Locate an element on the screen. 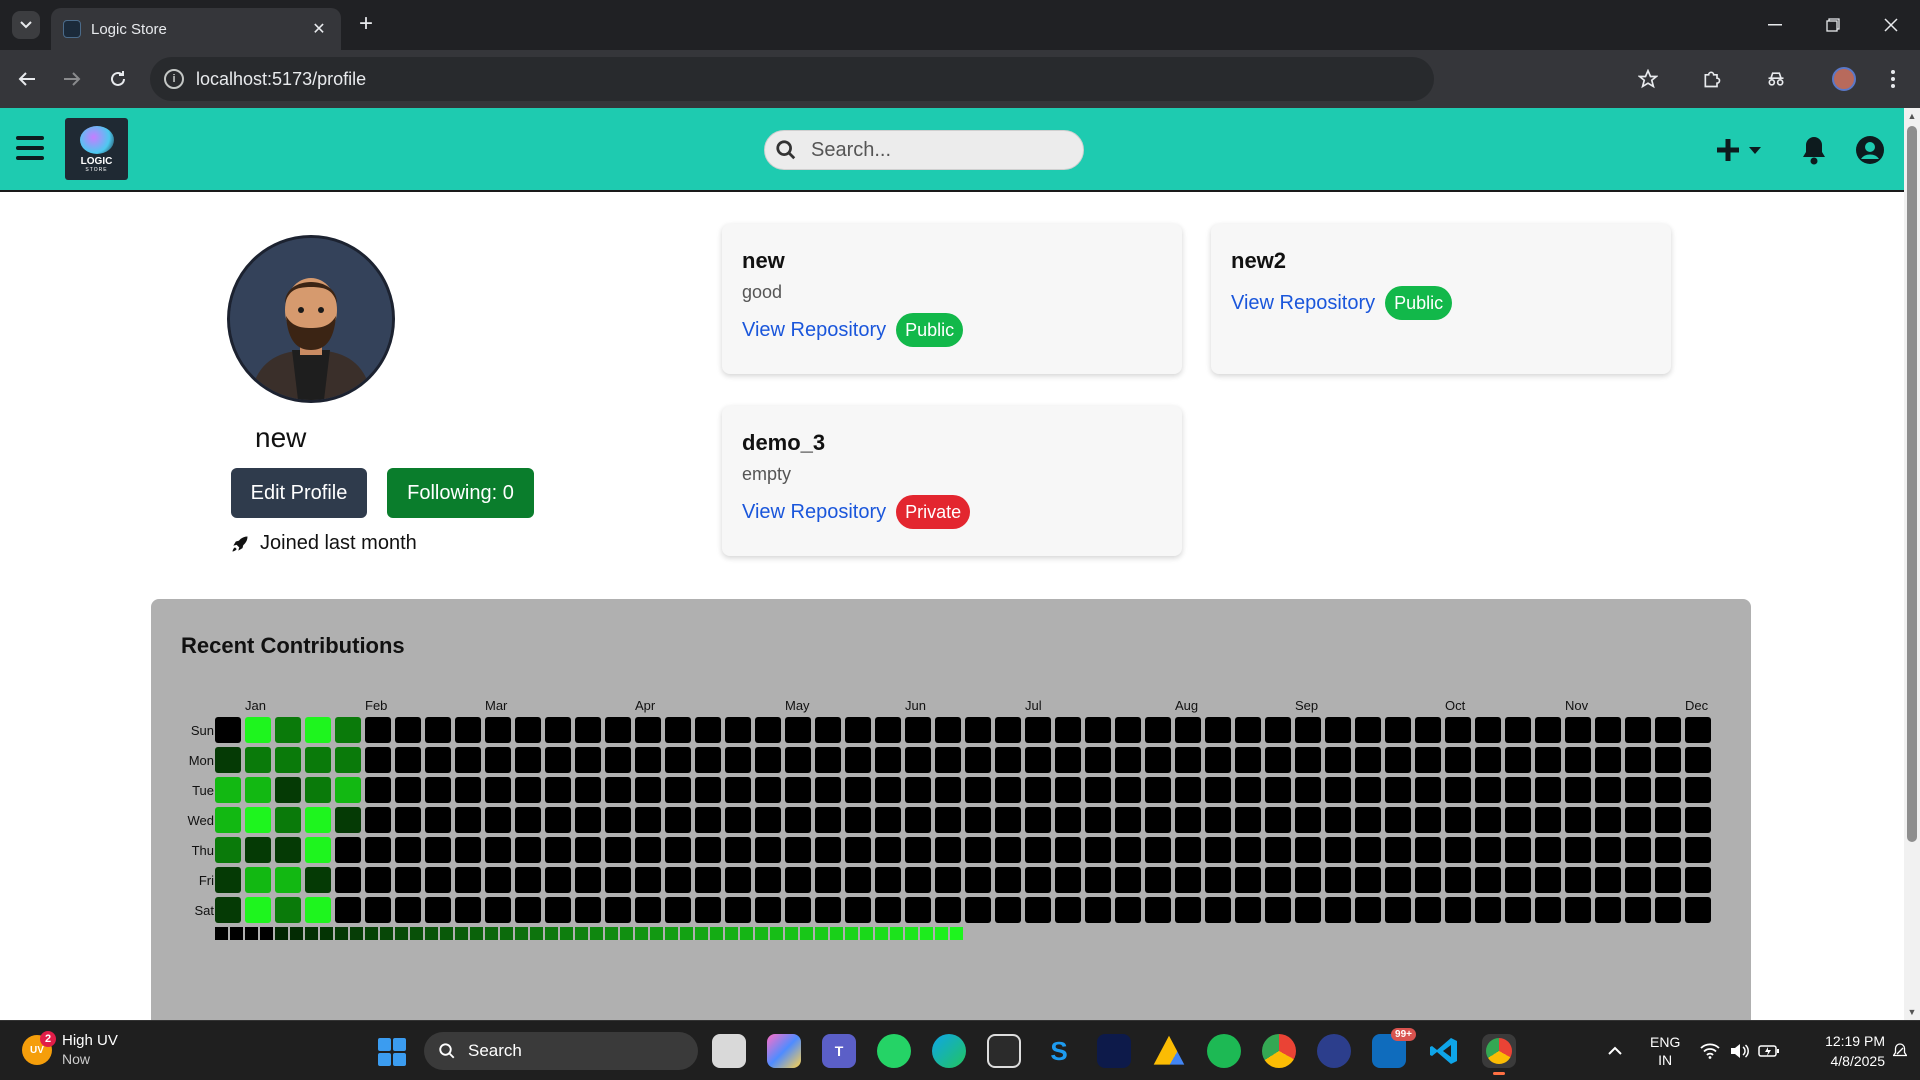 The height and width of the screenshot is (1080, 1920). spotify-icon is located at coordinates (1224, 1051).